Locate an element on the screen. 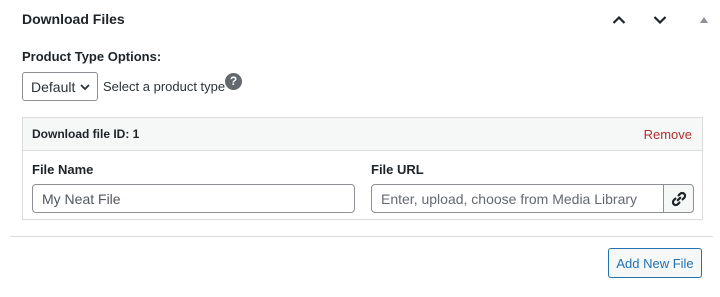  link-icon is located at coordinates (678, 198).